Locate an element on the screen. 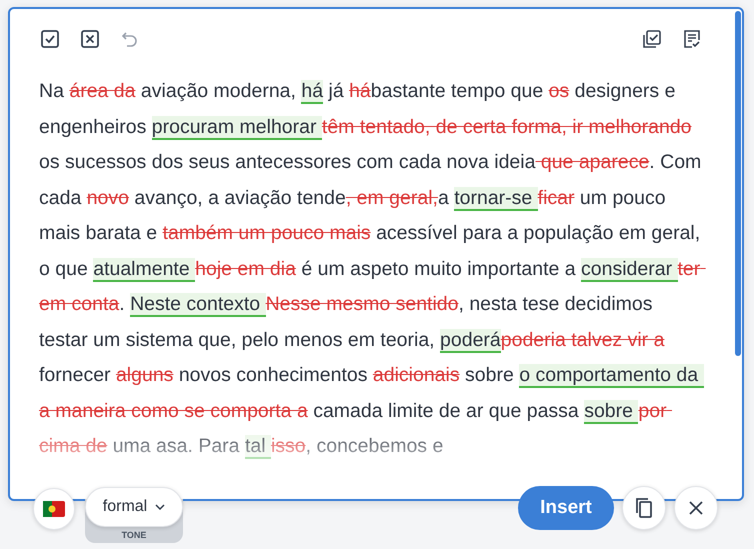 This screenshot has height=549, width=754. x-square-icon is located at coordinates (90, 39).